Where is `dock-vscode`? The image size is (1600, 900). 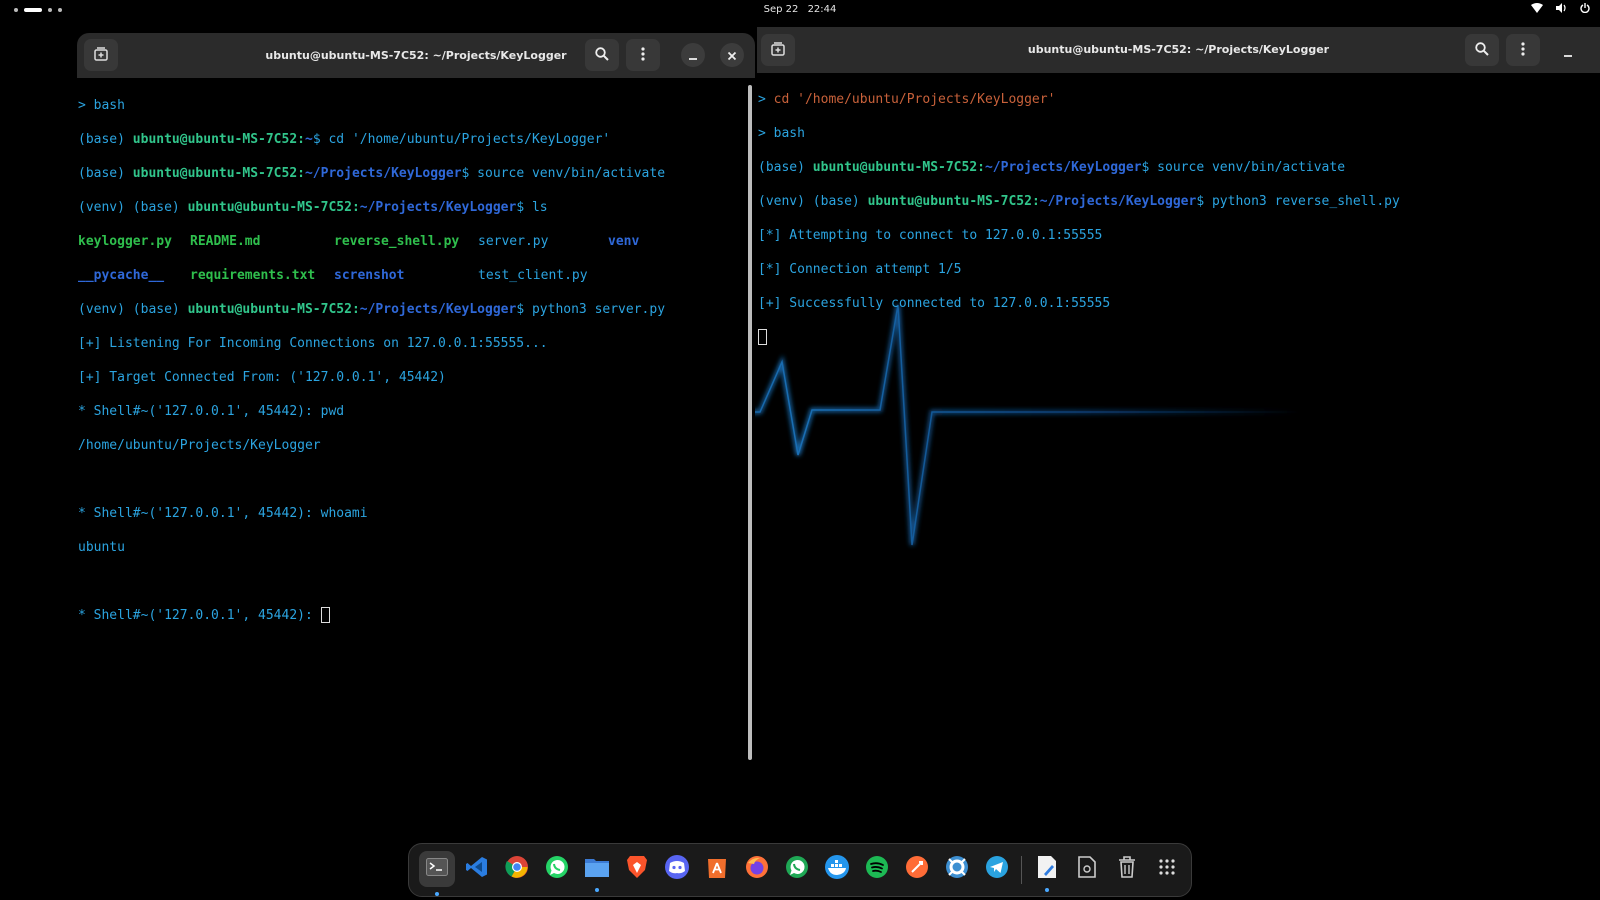
dock-vscode is located at coordinates (477, 869).